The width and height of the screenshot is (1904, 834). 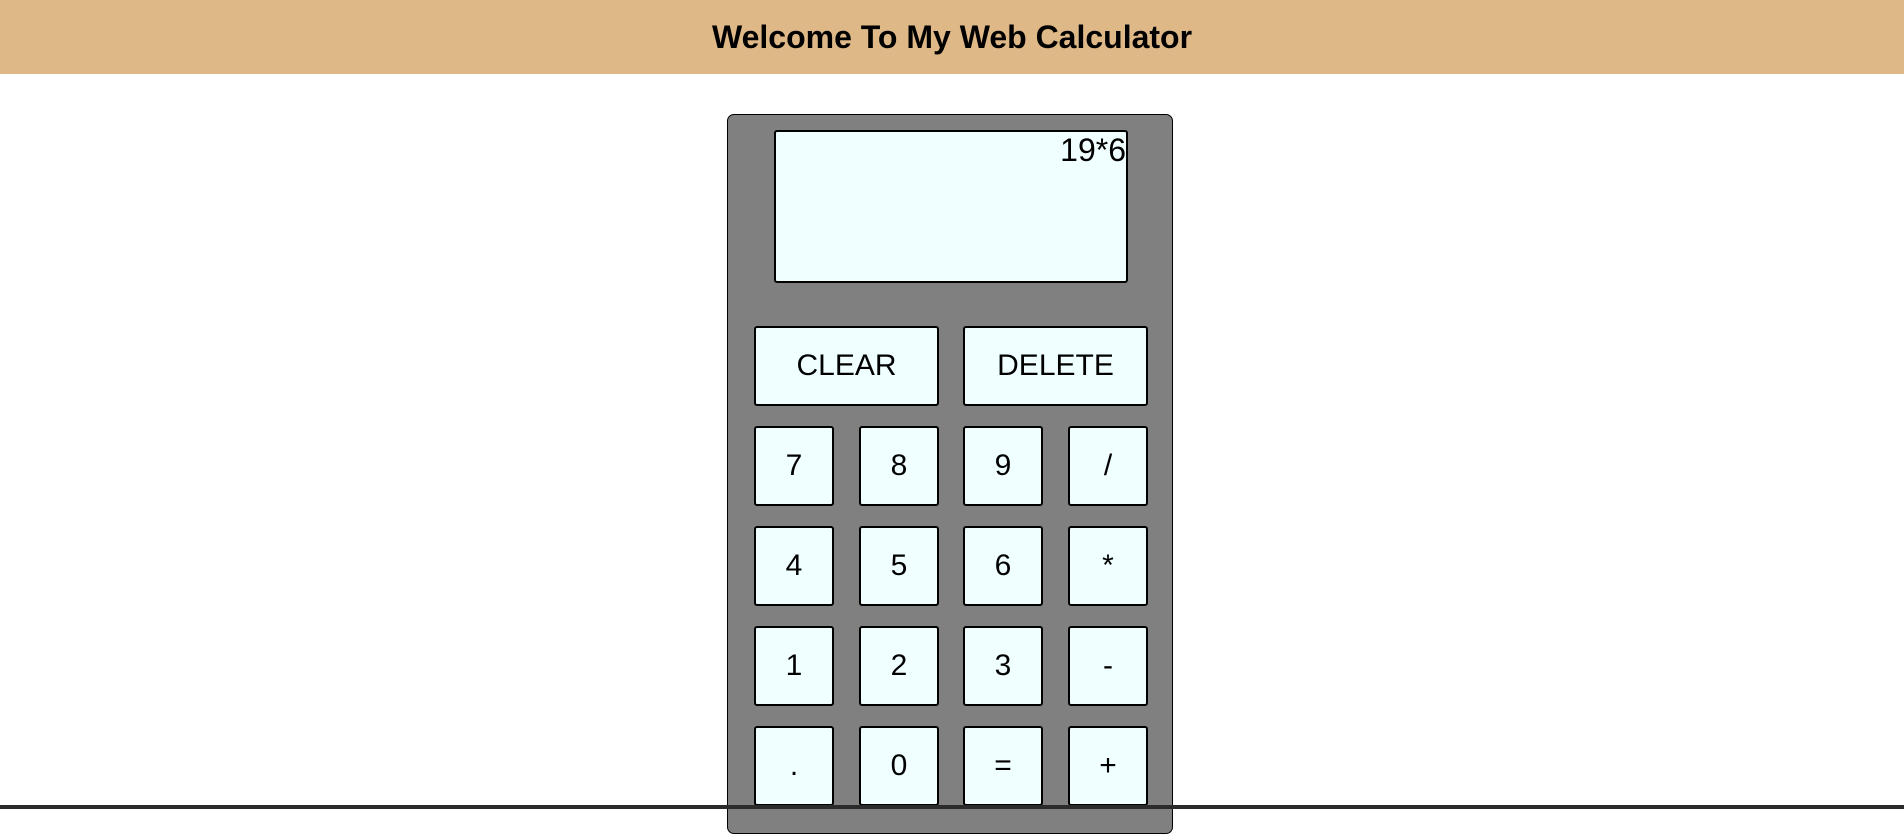 I want to click on decimal-point-button: ., so click(x=794, y=766).